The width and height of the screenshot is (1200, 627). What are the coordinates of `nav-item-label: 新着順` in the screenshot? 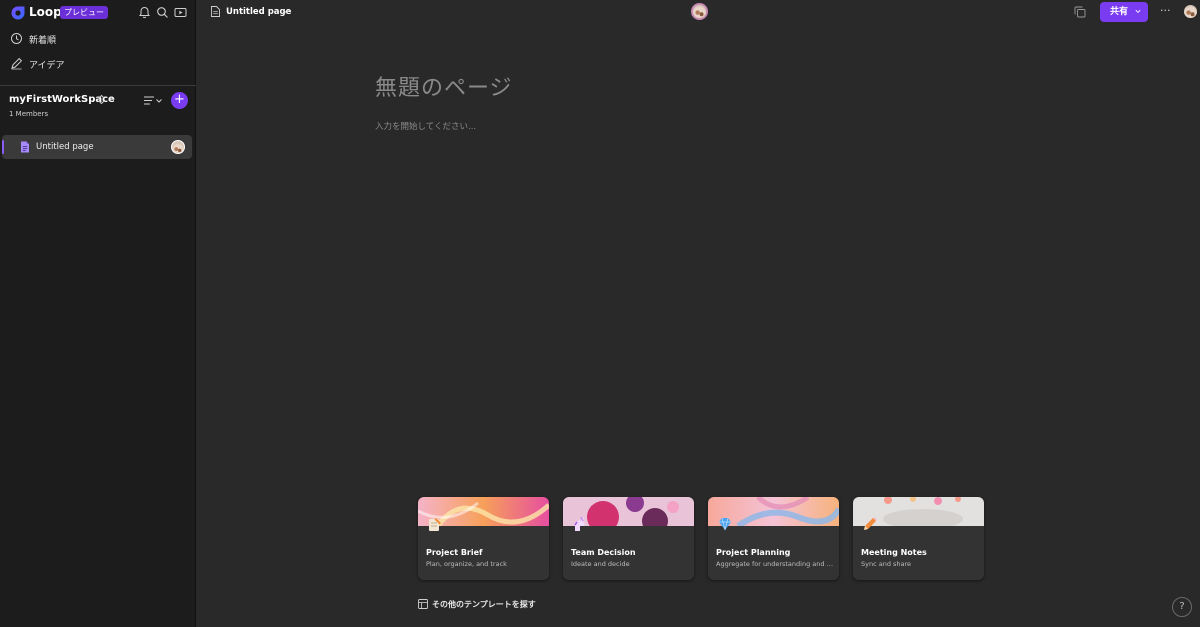 It's located at (43, 41).